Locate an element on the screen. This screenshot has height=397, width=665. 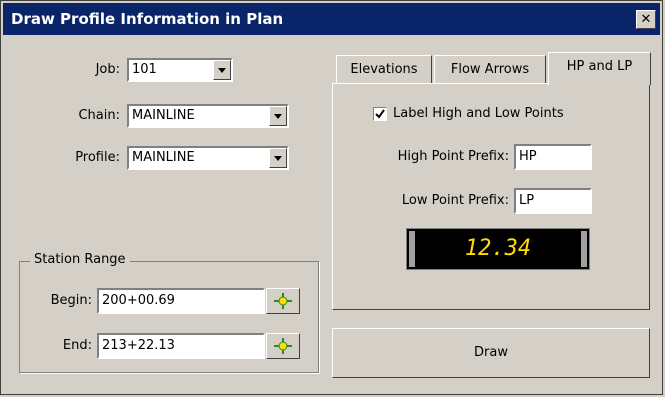
begin-station-value: 200+00.69 is located at coordinates (138, 300).